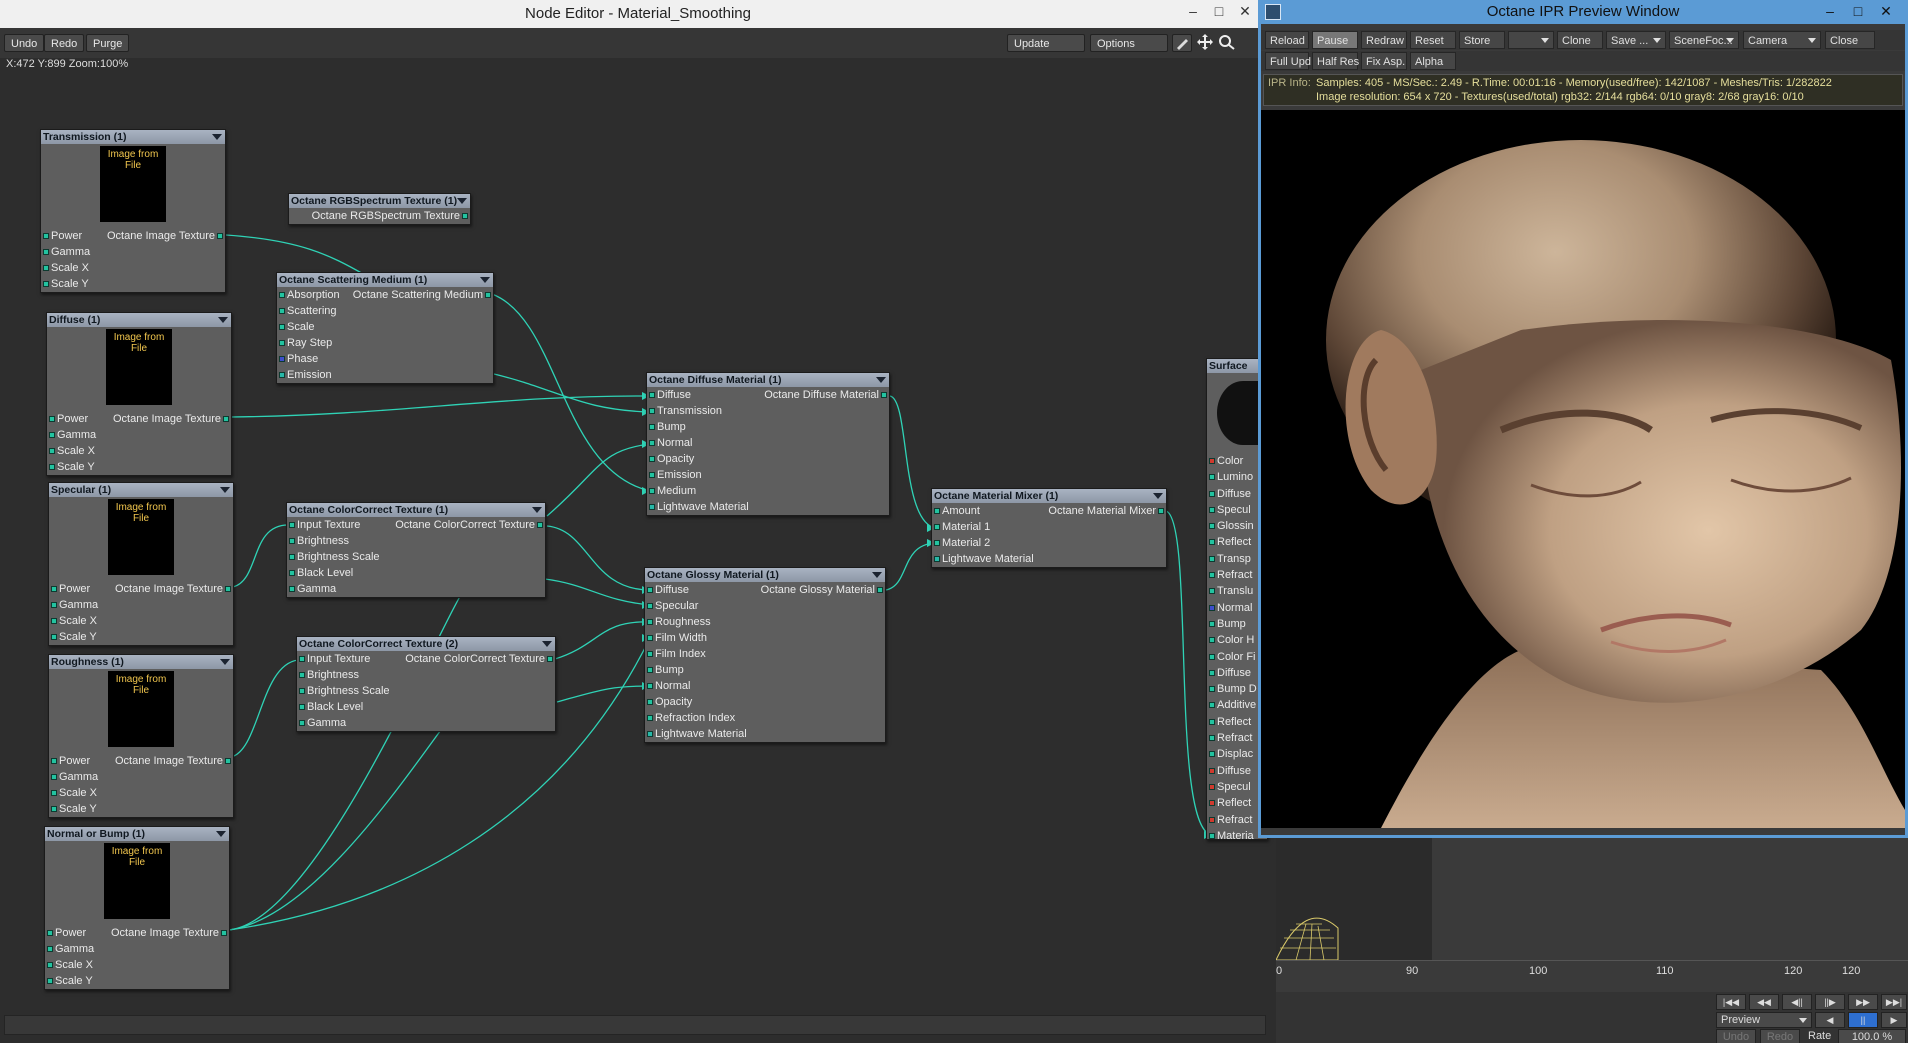  What do you see at coordinates (768, 380) in the screenshot?
I see `node-title: Octane Diffuse Material (1)` at bounding box center [768, 380].